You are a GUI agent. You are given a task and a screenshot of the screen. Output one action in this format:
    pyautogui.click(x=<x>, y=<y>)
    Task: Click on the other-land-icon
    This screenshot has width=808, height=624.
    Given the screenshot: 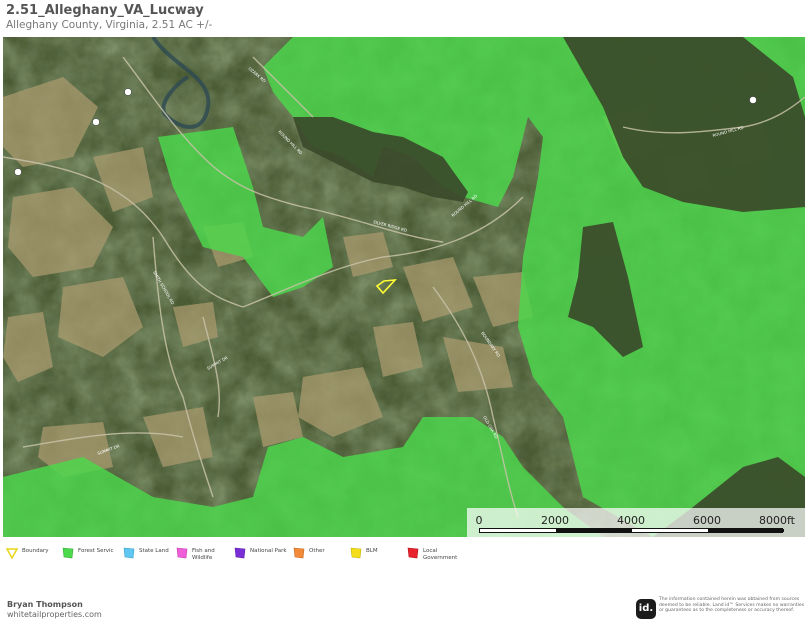 What is the action you would take?
    pyautogui.click(x=299, y=553)
    